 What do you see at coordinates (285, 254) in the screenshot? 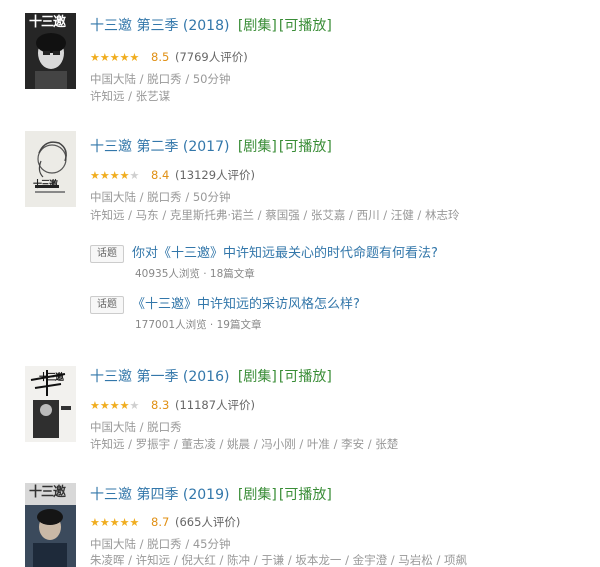
I see `topic-question-link: 你对《十三邀》中许知远最关心的时代命题有何看法?` at bounding box center [285, 254].